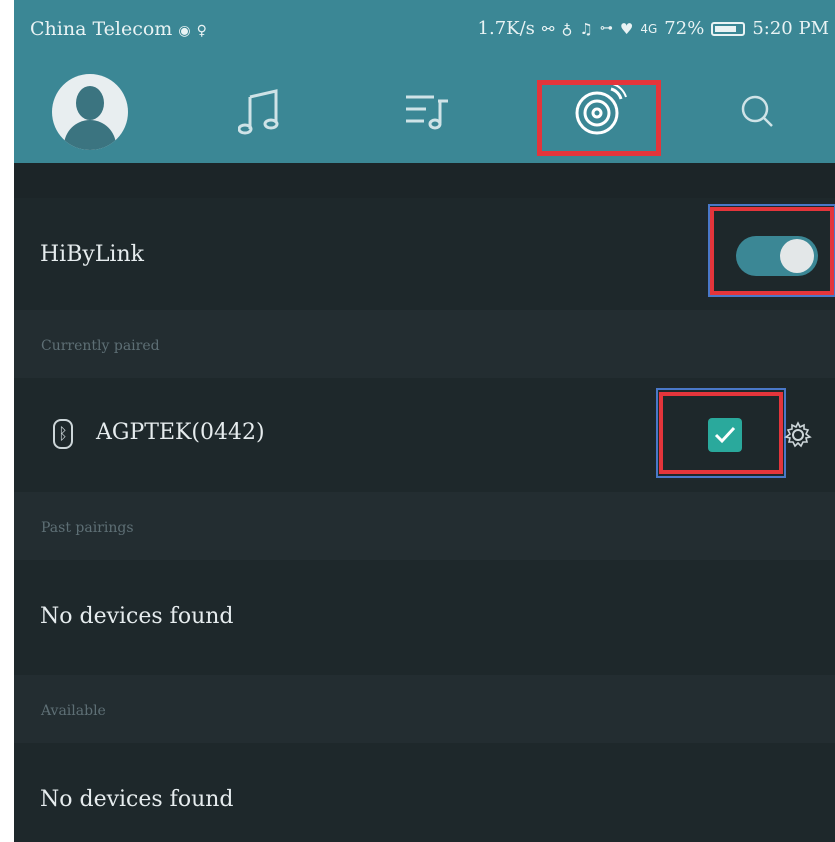 The height and width of the screenshot is (842, 835). Describe the element at coordinates (90, 112) in the screenshot. I see `avatar` at that location.